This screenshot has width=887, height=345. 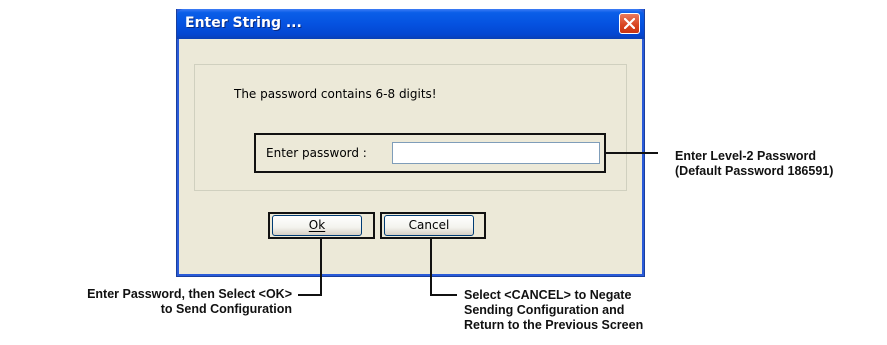 What do you see at coordinates (430, 153) in the screenshot?
I see `password-callout-box` at bounding box center [430, 153].